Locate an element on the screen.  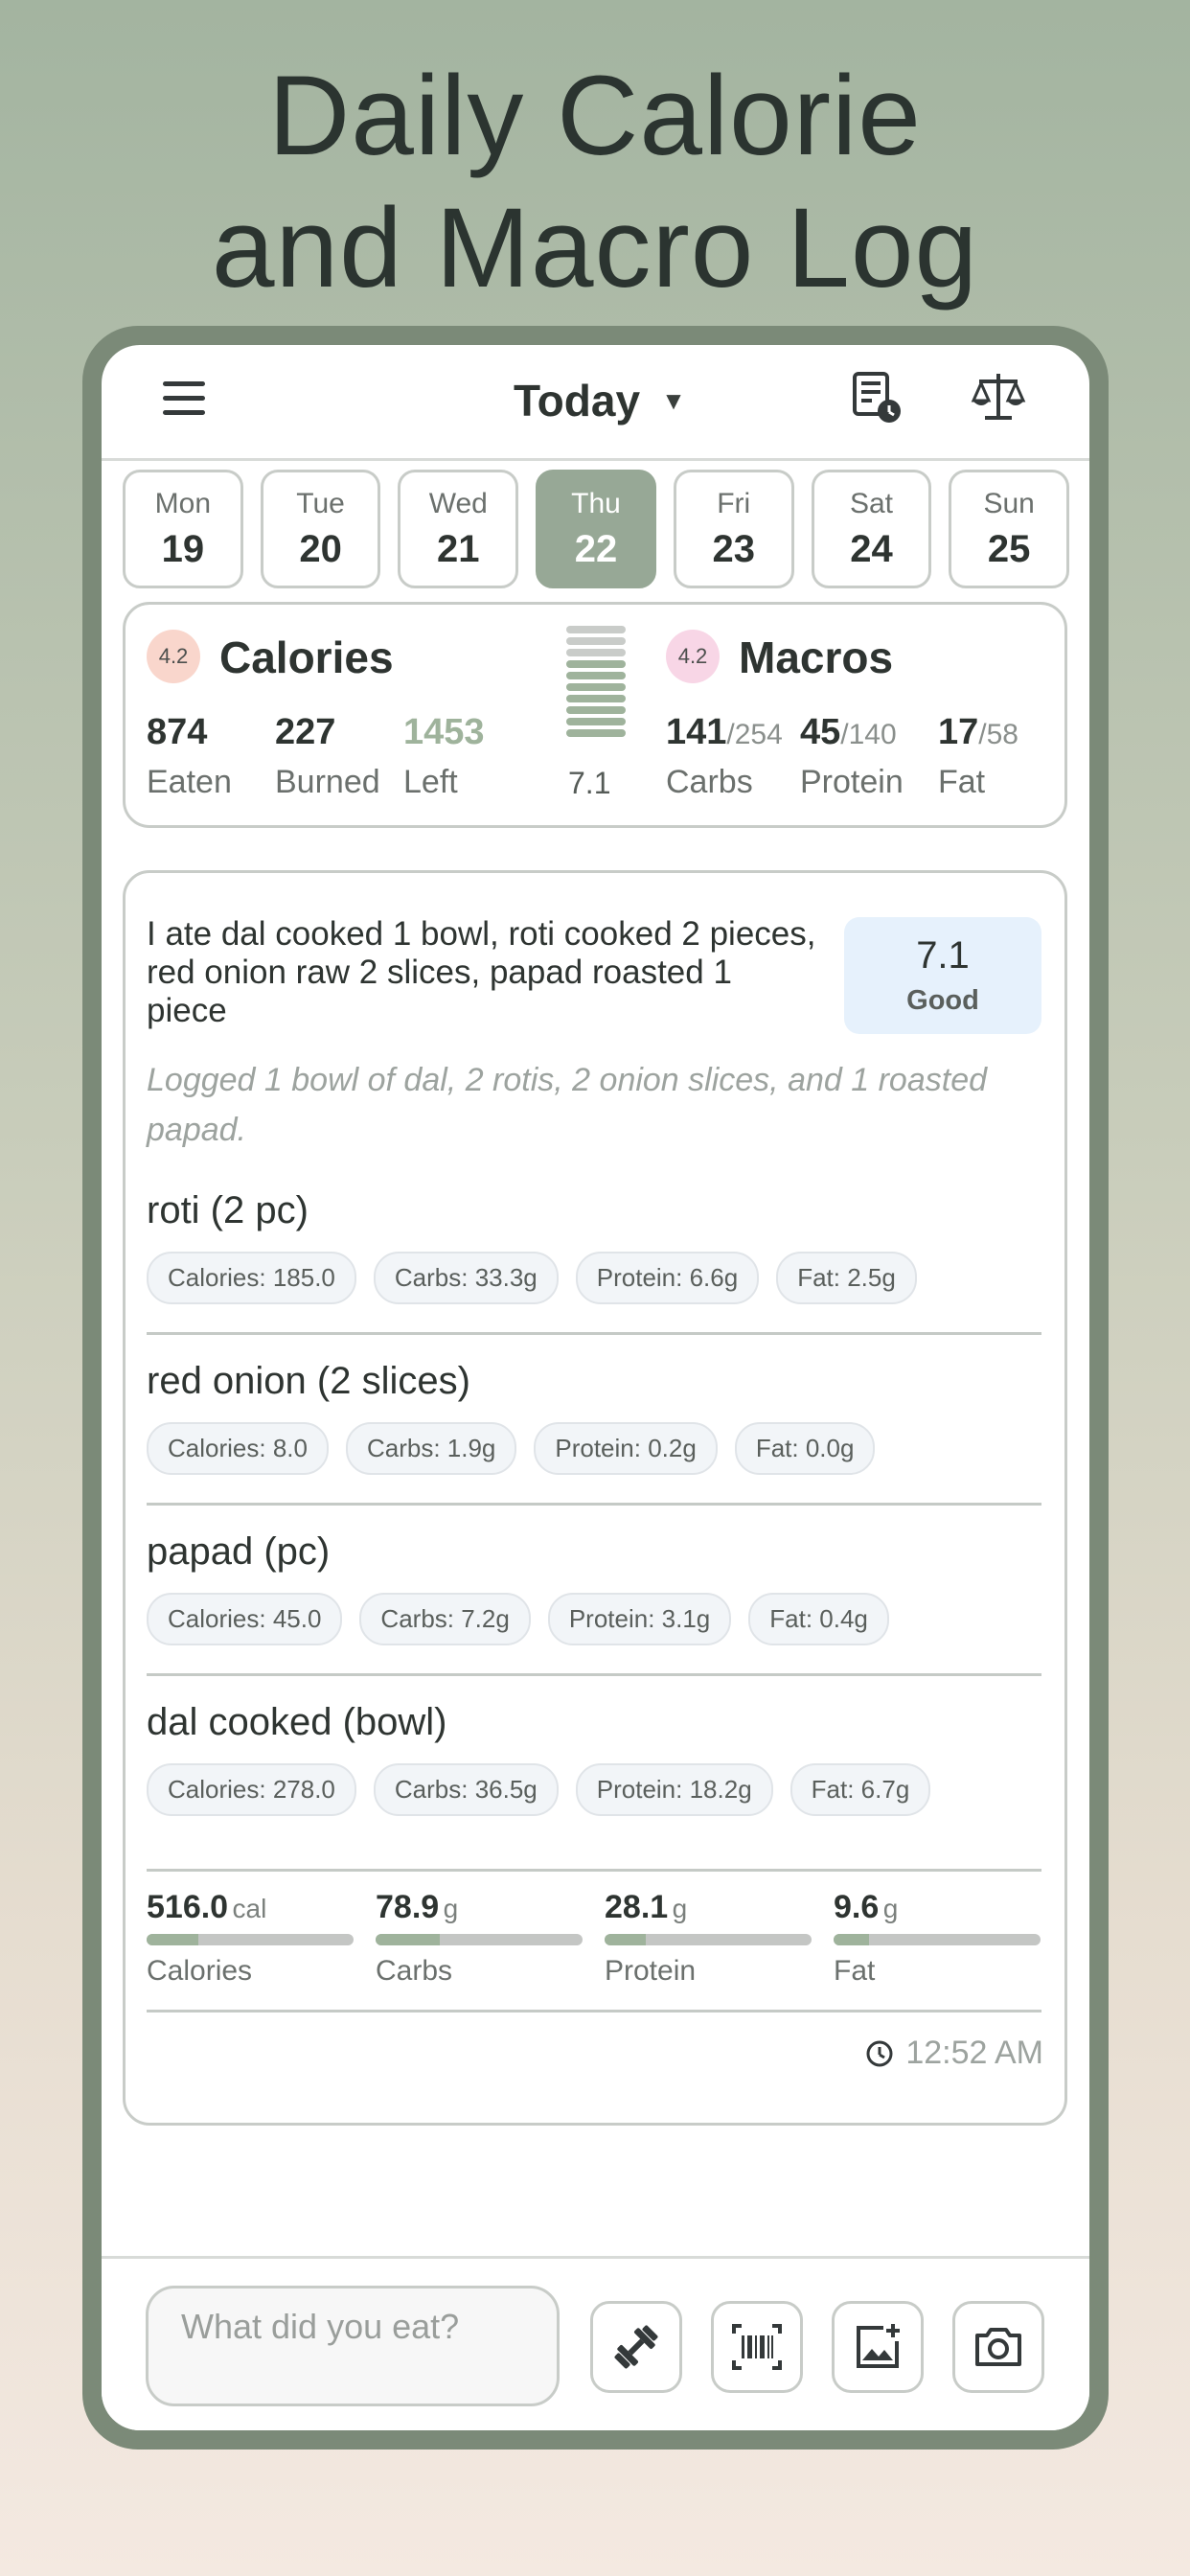
day-tue: Tue 20 is located at coordinates (320, 529).